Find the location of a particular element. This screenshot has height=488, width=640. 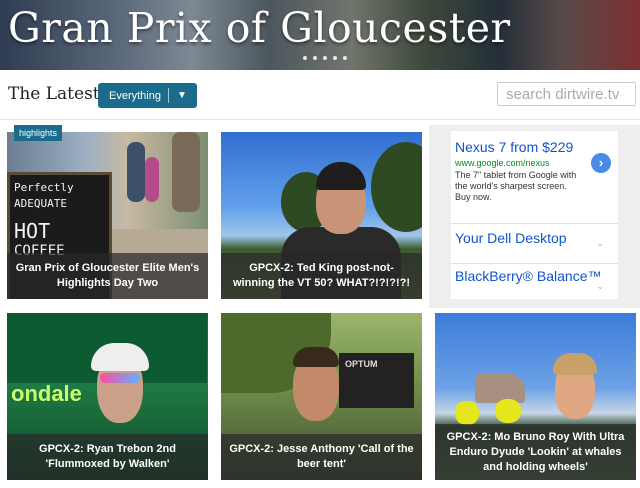

ad-url: www.google.com/nexus is located at coordinates (502, 163).